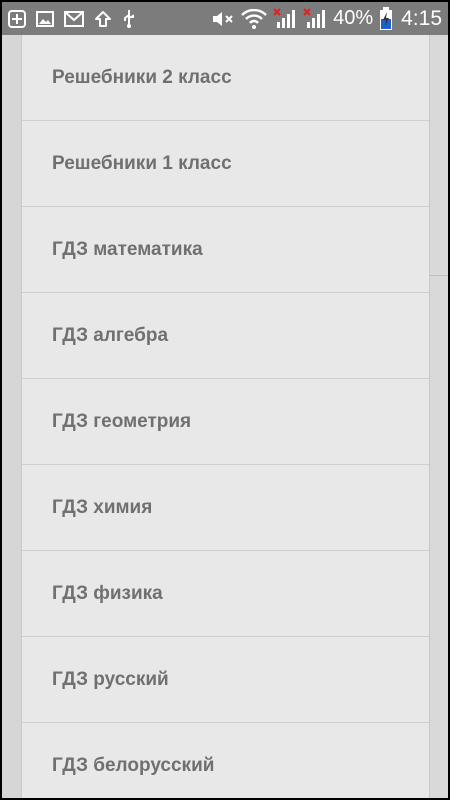 The height and width of the screenshot is (800, 450). Describe the element at coordinates (438, 275) in the screenshot. I see `underlying-divider` at that location.